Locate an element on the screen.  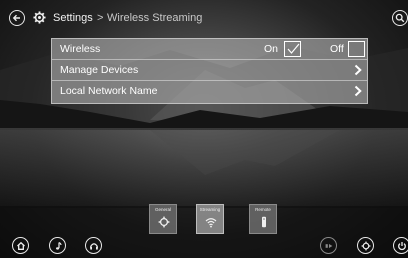
settings-button is located at coordinates (365, 245).